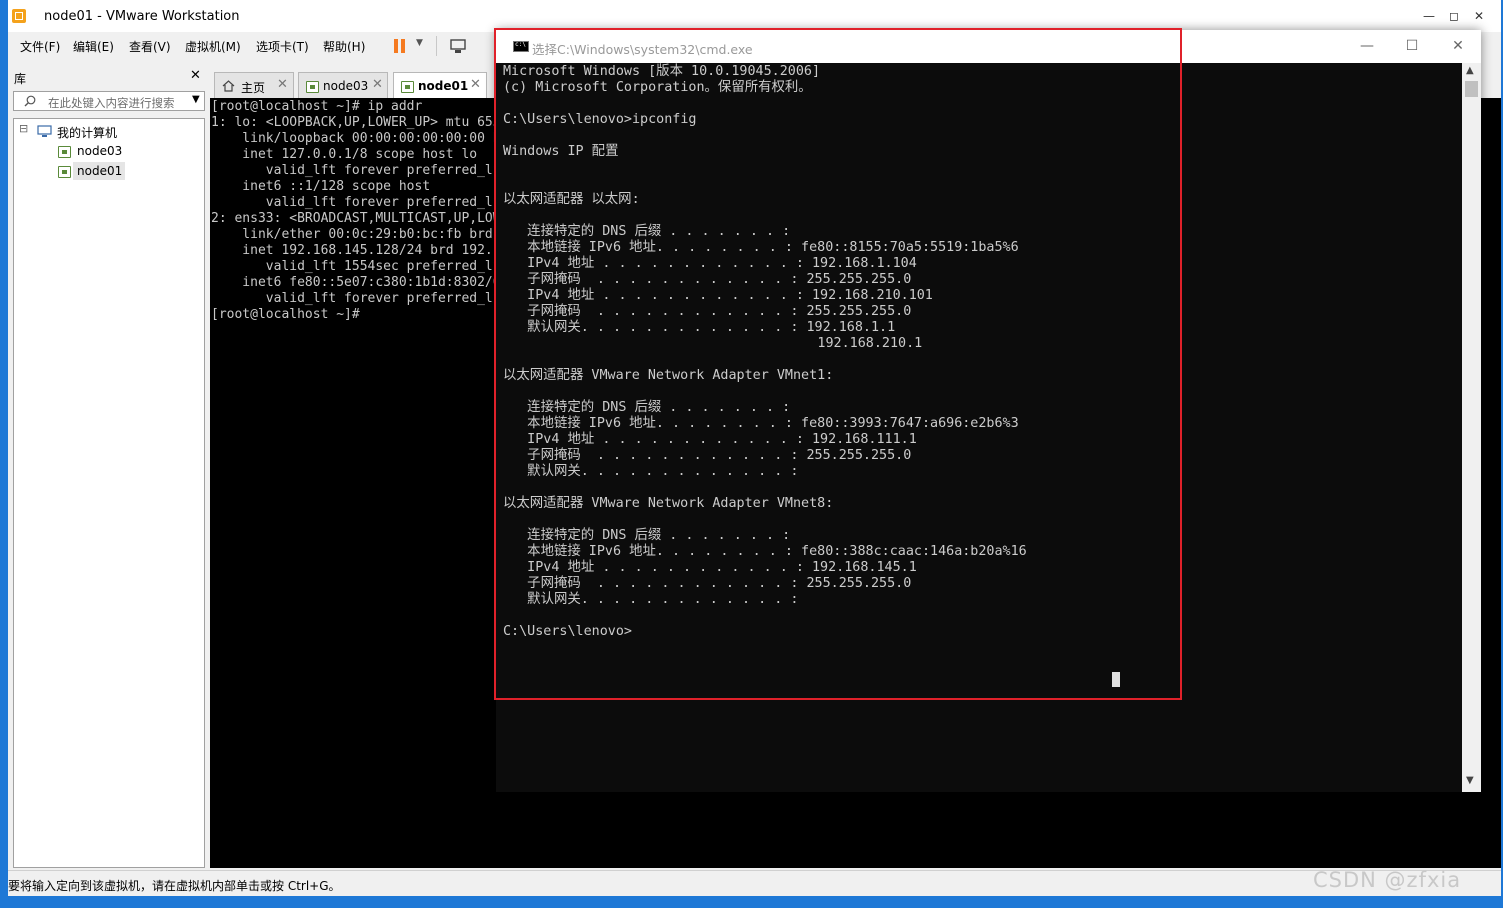  I want to click on tree-collapse-icon: ⊟, so click(23, 128).